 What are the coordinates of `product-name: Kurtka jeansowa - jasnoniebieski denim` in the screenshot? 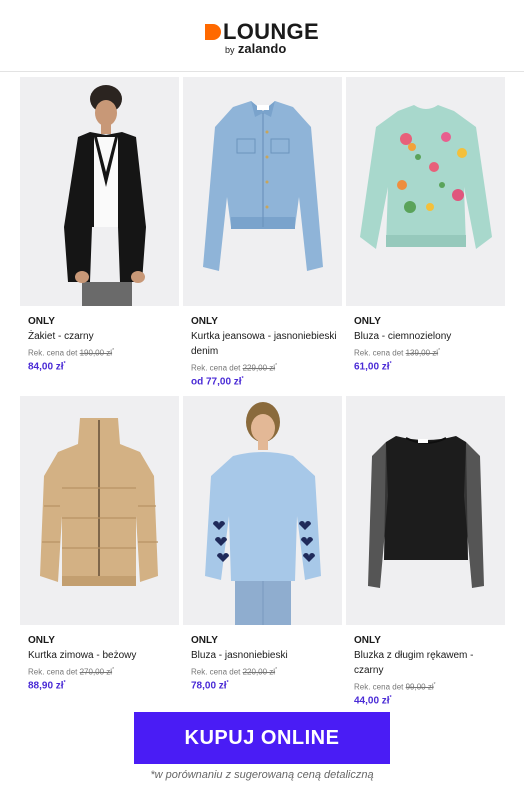 It's located at (265, 344).